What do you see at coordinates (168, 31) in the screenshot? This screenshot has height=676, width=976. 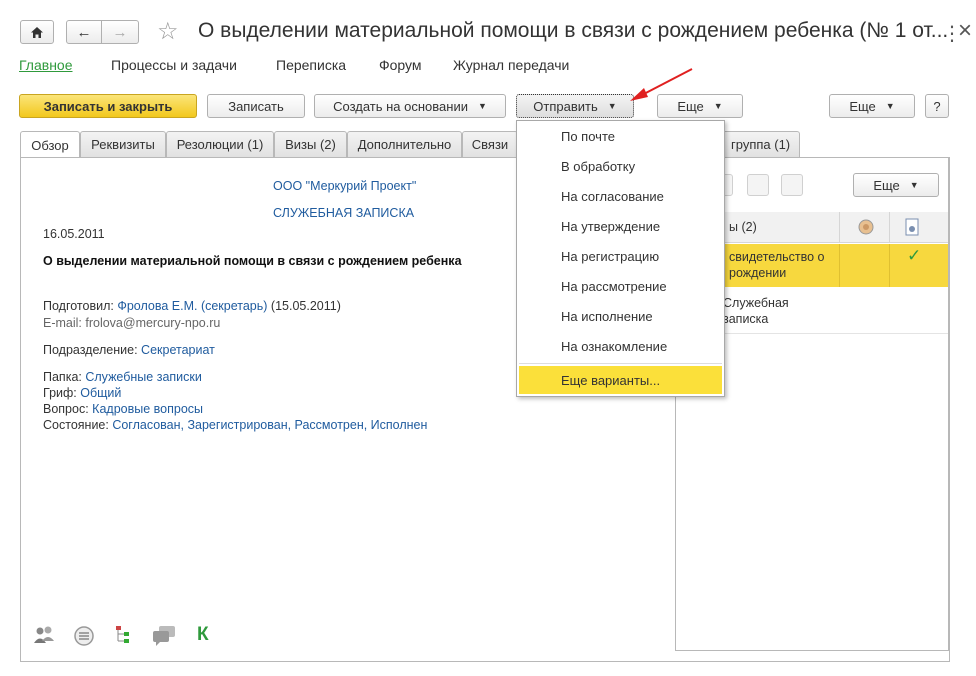 I see `favorite-star-icon: ☆` at bounding box center [168, 31].